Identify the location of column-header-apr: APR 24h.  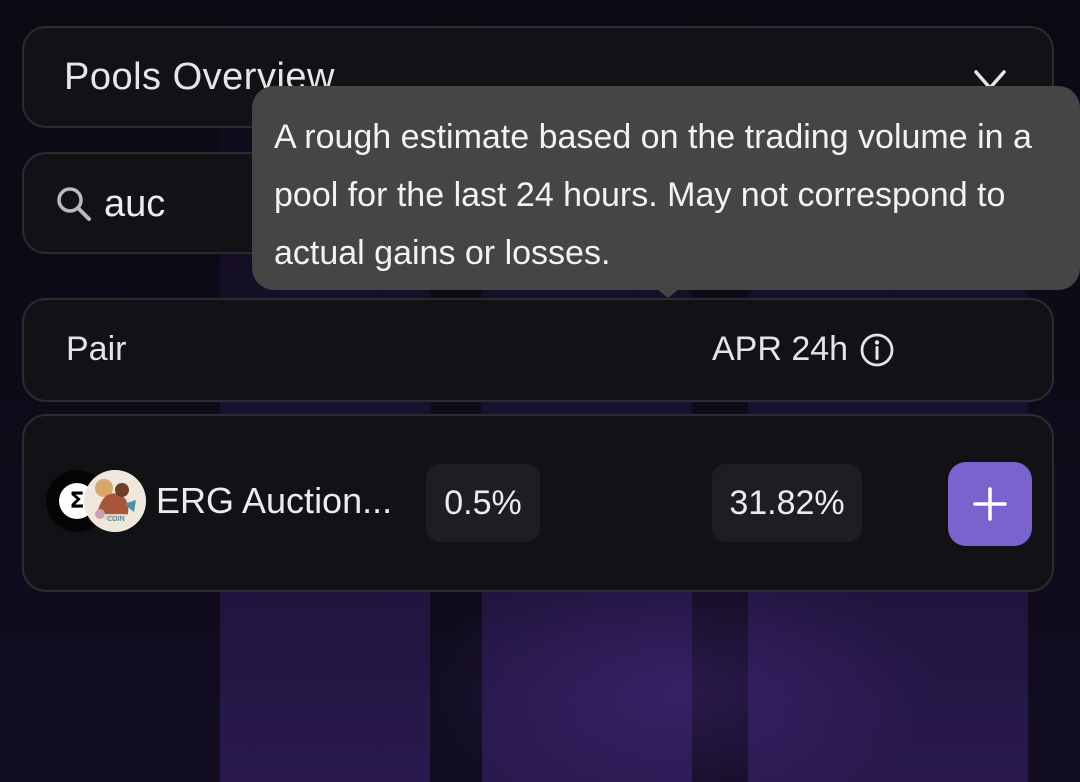
(804, 349).